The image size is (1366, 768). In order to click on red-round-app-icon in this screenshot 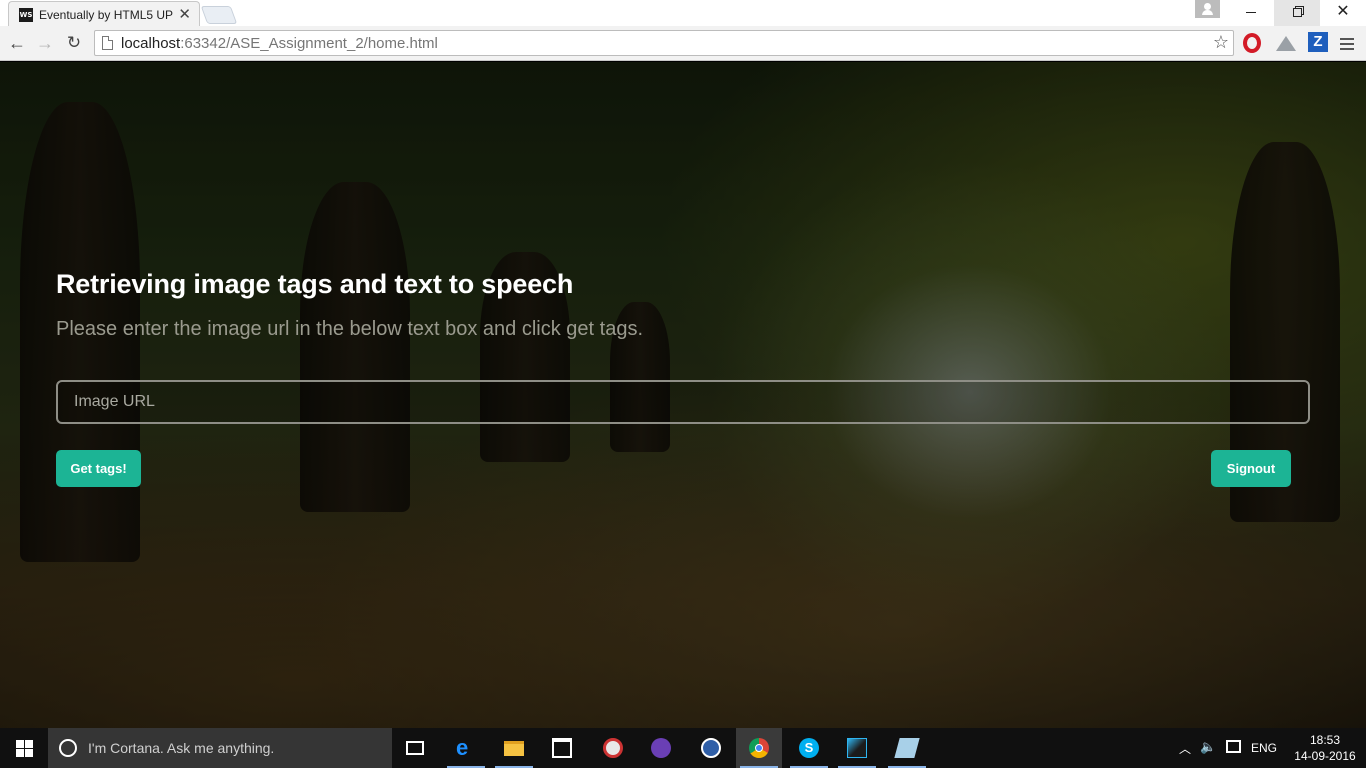, I will do `click(613, 748)`.